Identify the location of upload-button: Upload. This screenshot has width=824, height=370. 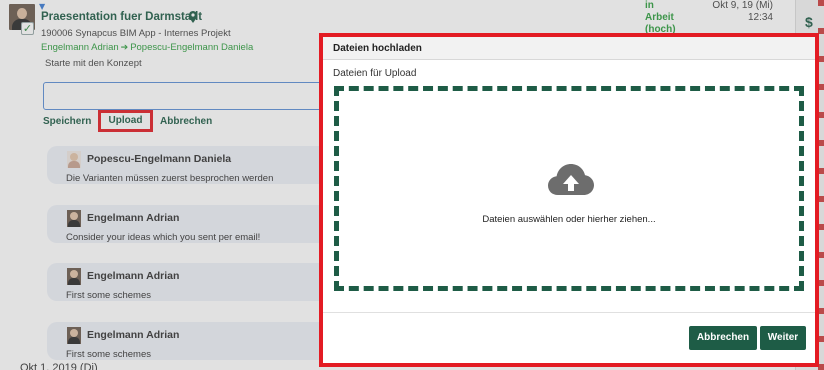
(125, 121).